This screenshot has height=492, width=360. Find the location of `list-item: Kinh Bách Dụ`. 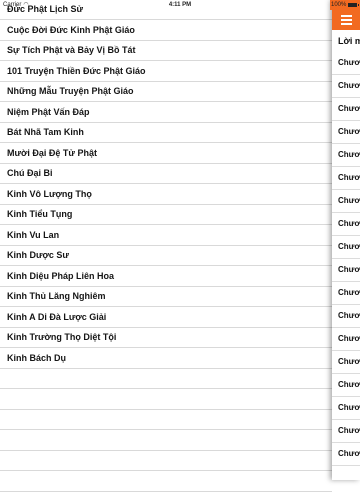

list-item: Kinh Bách Dụ is located at coordinates (166, 359).